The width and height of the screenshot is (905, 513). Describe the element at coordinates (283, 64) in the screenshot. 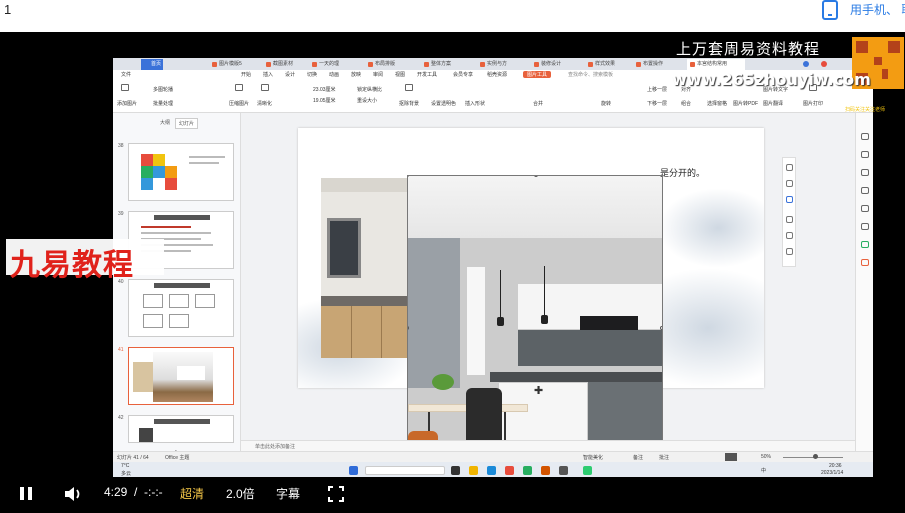

I see `doc-tab: 截图素材` at that location.